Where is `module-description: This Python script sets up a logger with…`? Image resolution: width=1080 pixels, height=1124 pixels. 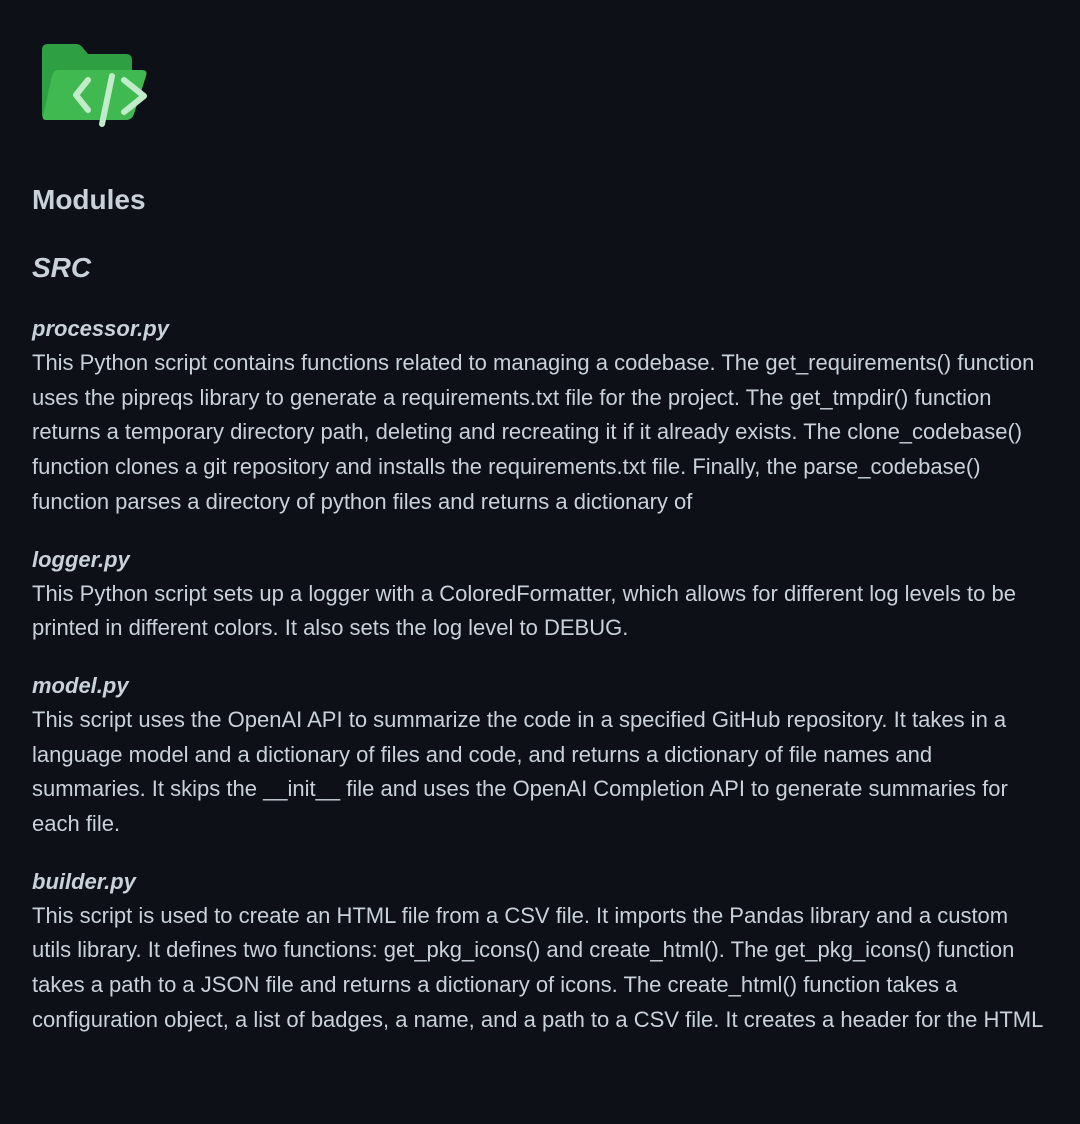 module-description: This Python script sets up a logger with… is located at coordinates (524, 610).